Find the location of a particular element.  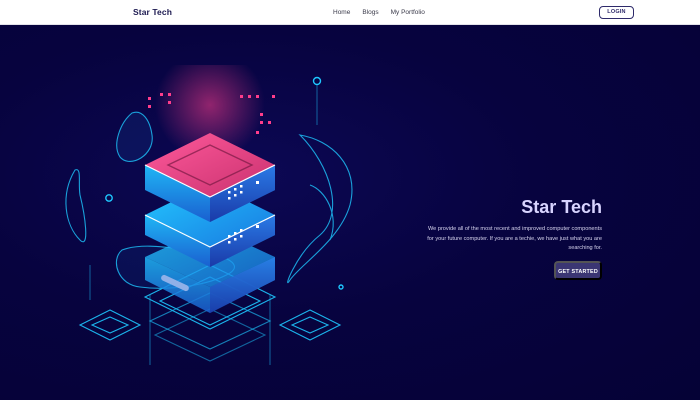

nav-link-my-portfolio: My Portfolio is located at coordinates (408, 12).